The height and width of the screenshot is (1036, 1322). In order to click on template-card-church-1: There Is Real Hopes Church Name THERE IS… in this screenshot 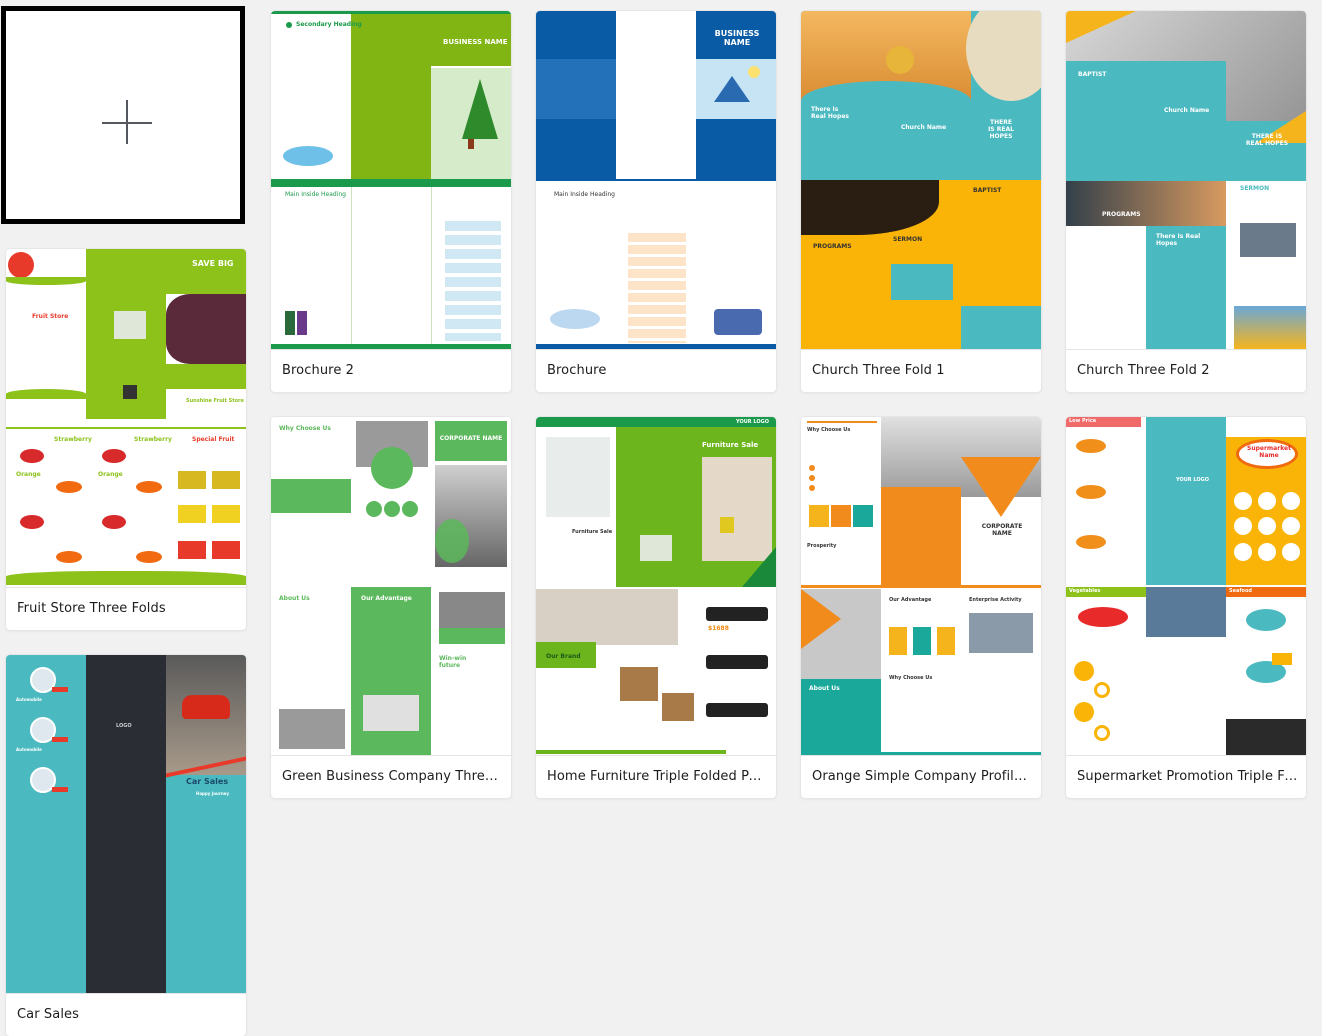, I will do `click(921, 201)`.